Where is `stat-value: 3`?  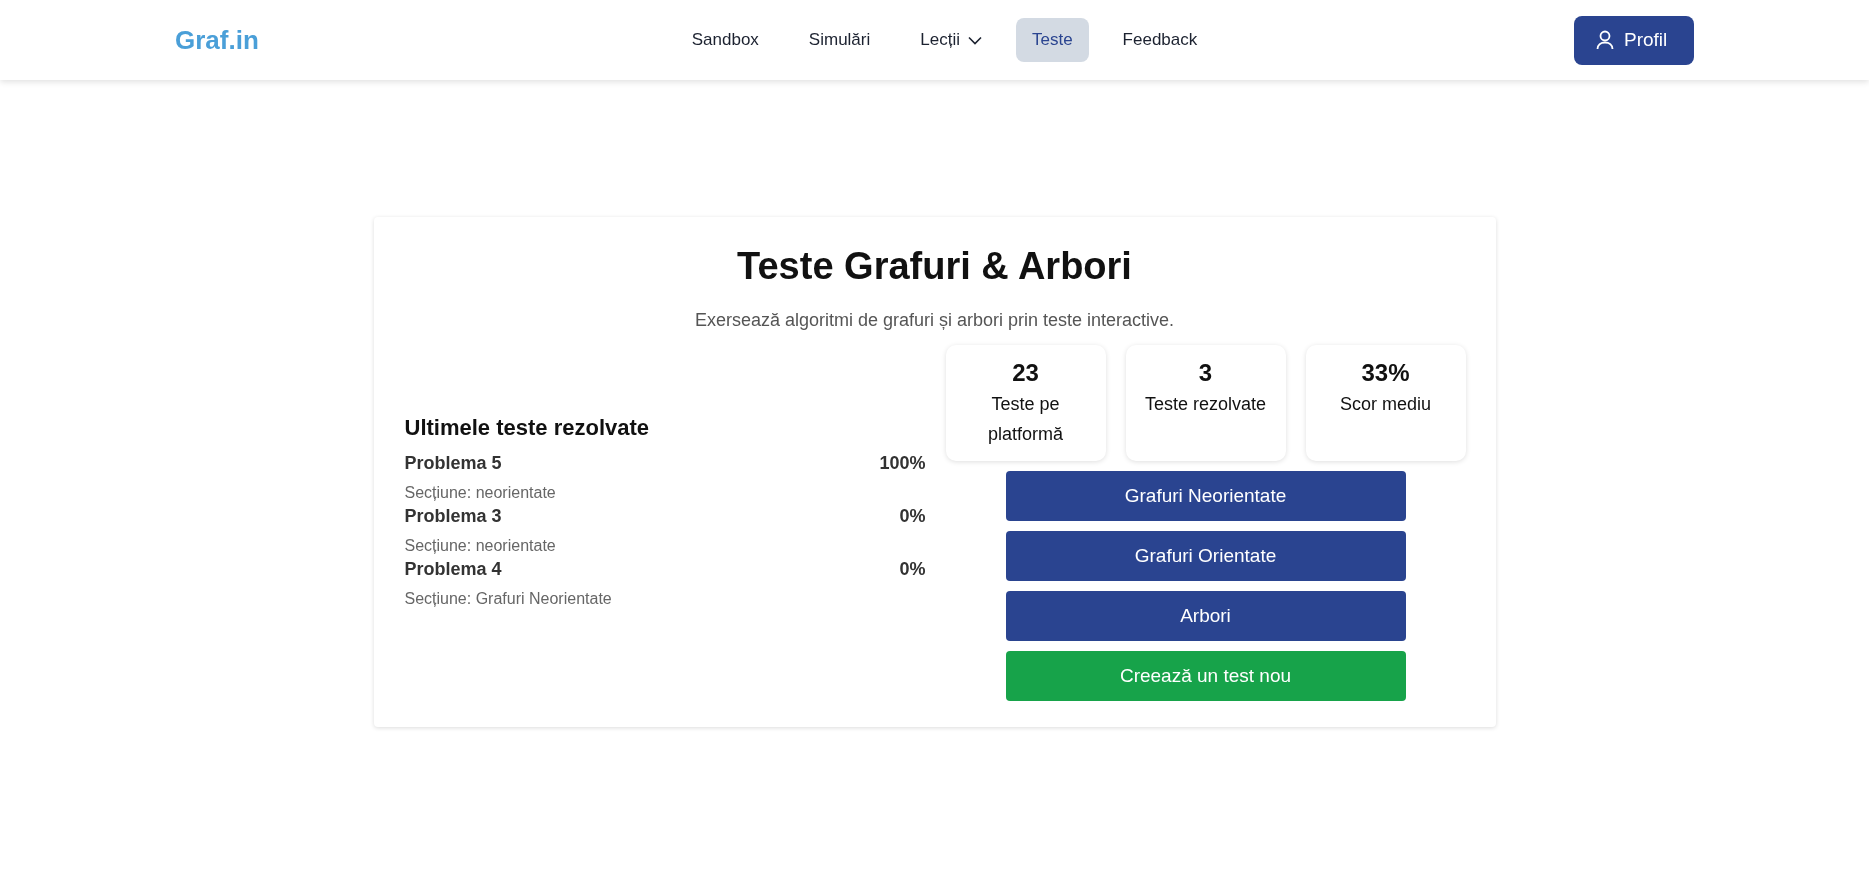 stat-value: 3 is located at coordinates (1205, 373).